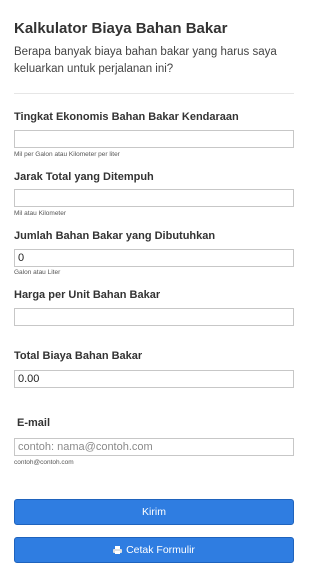 The height and width of the screenshot is (574, 320). Describe the element at coordinates (154, 379) in the screenshot. I see `total-cost-input: 0.00` at that location.